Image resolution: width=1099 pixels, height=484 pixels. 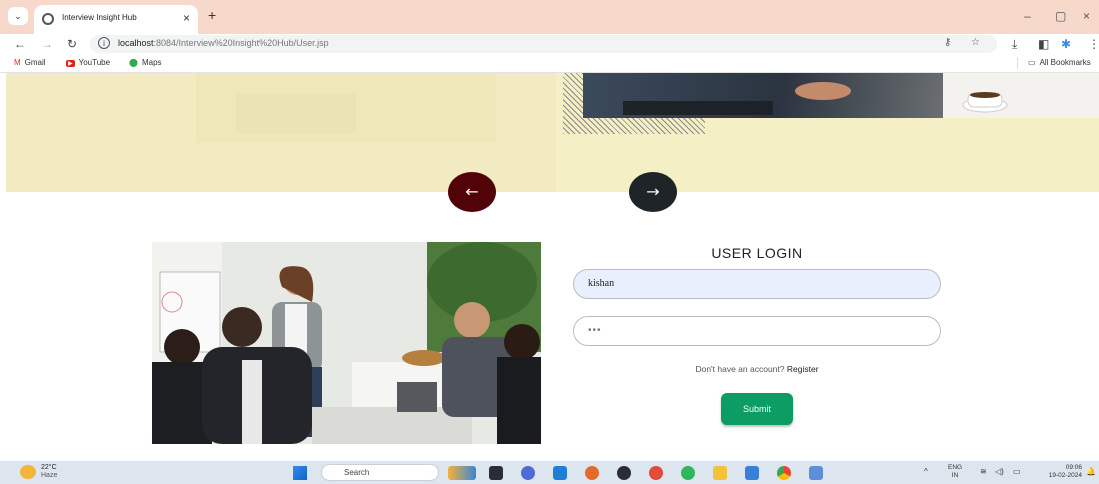 What do you see at coordinates (496, 473) in the screenshot?
I see `task-view-icon` at bounding box center [496, 473].